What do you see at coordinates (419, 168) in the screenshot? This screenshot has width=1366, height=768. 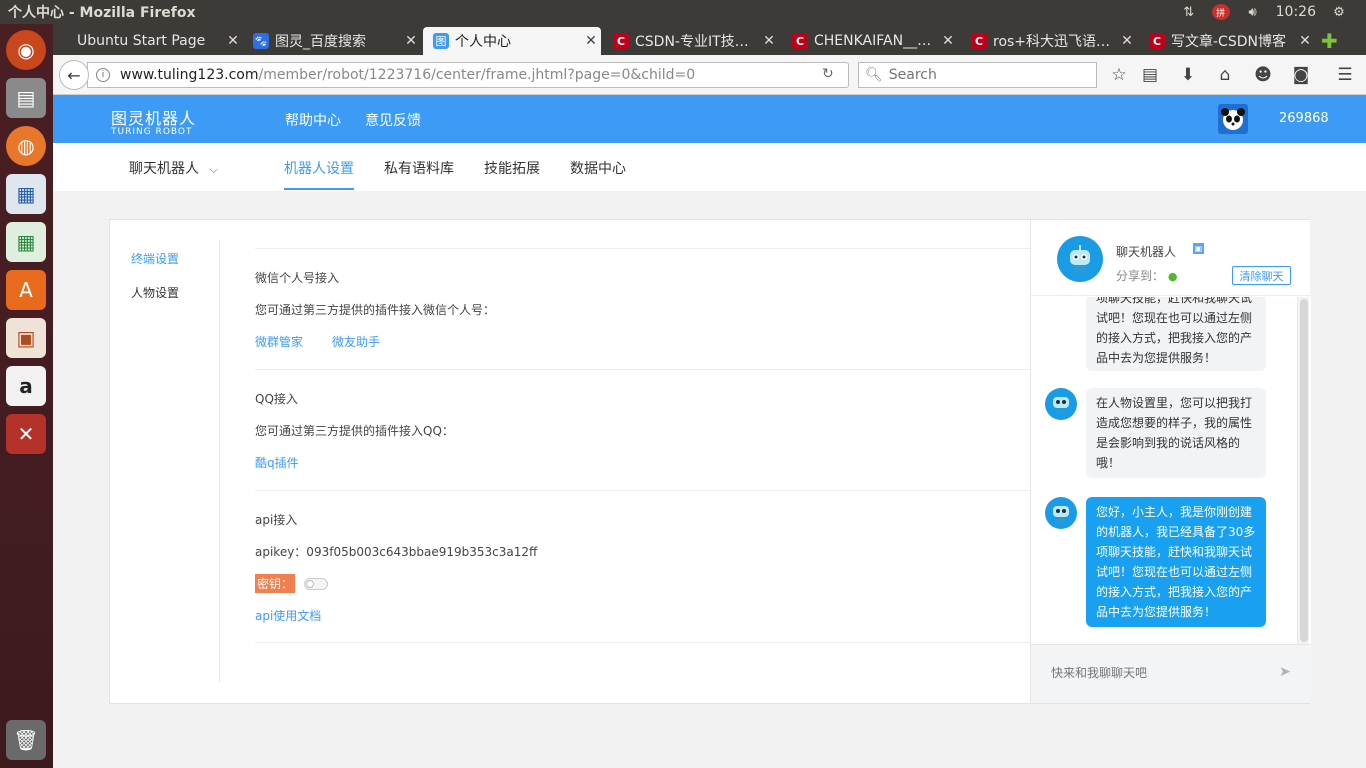 I see `tab-private-corpus: 私有语料库` at bounding box center [419, 168].